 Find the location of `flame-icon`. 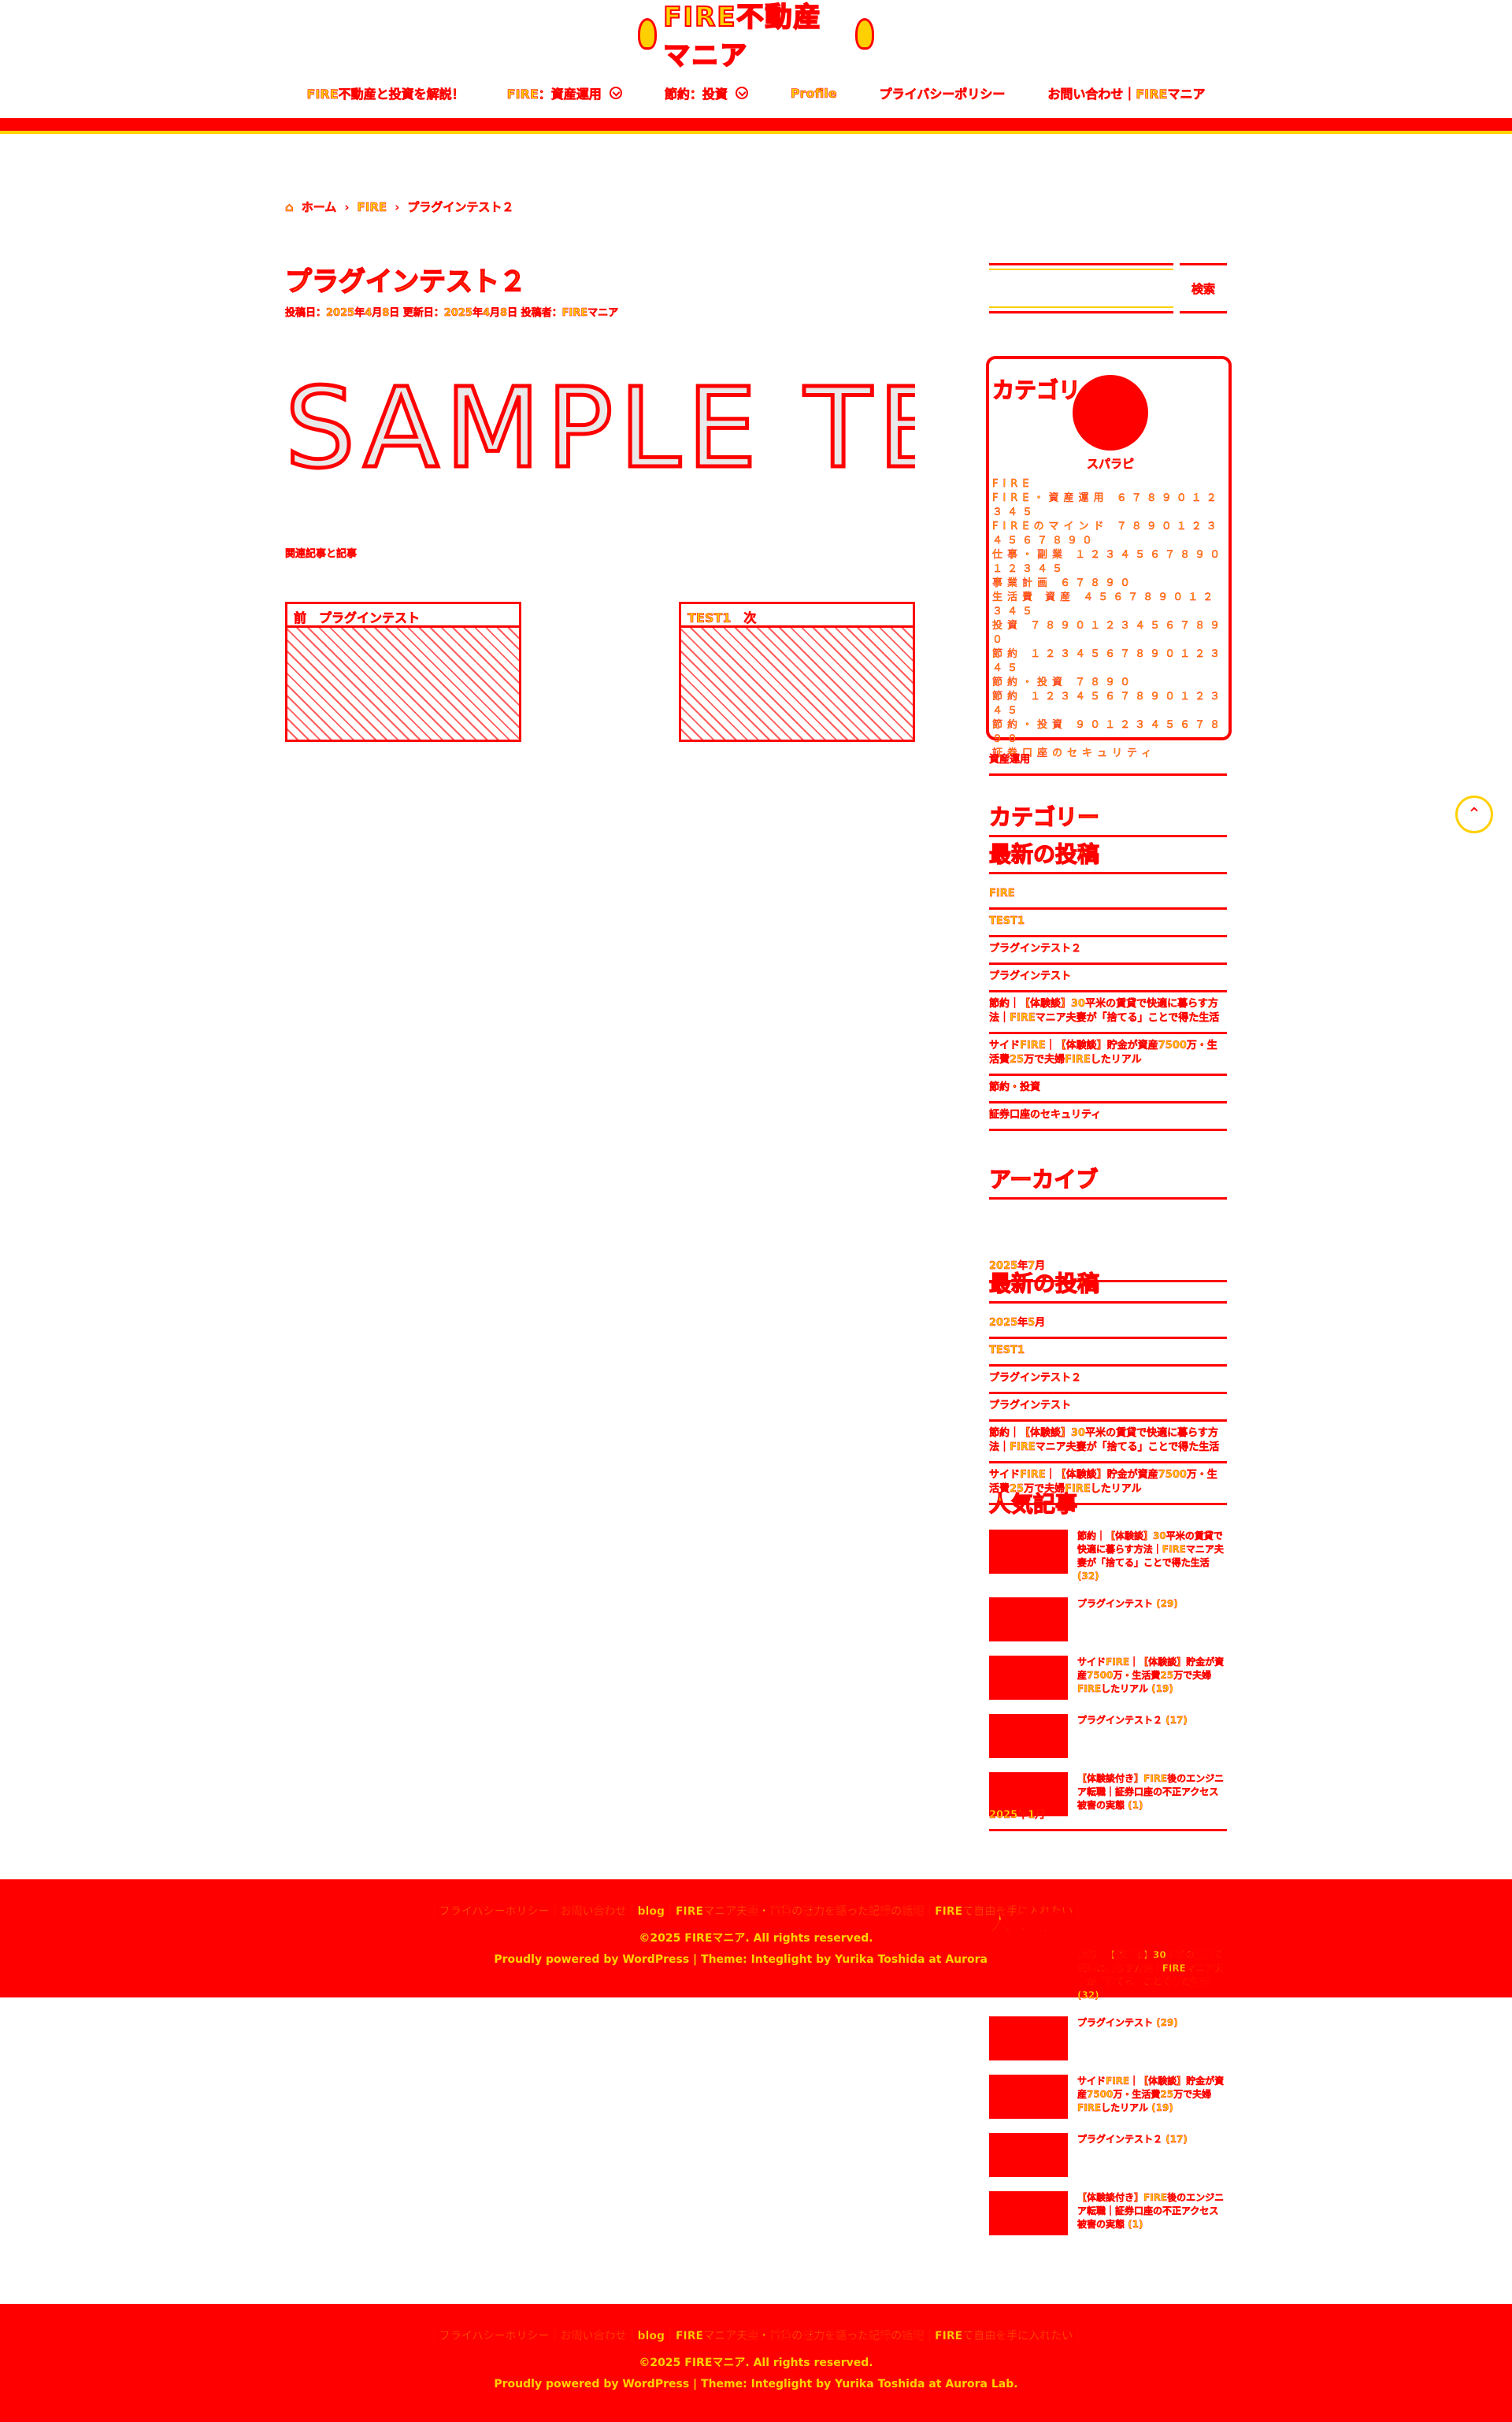

flame-icon is located at coordinates (648, 34).